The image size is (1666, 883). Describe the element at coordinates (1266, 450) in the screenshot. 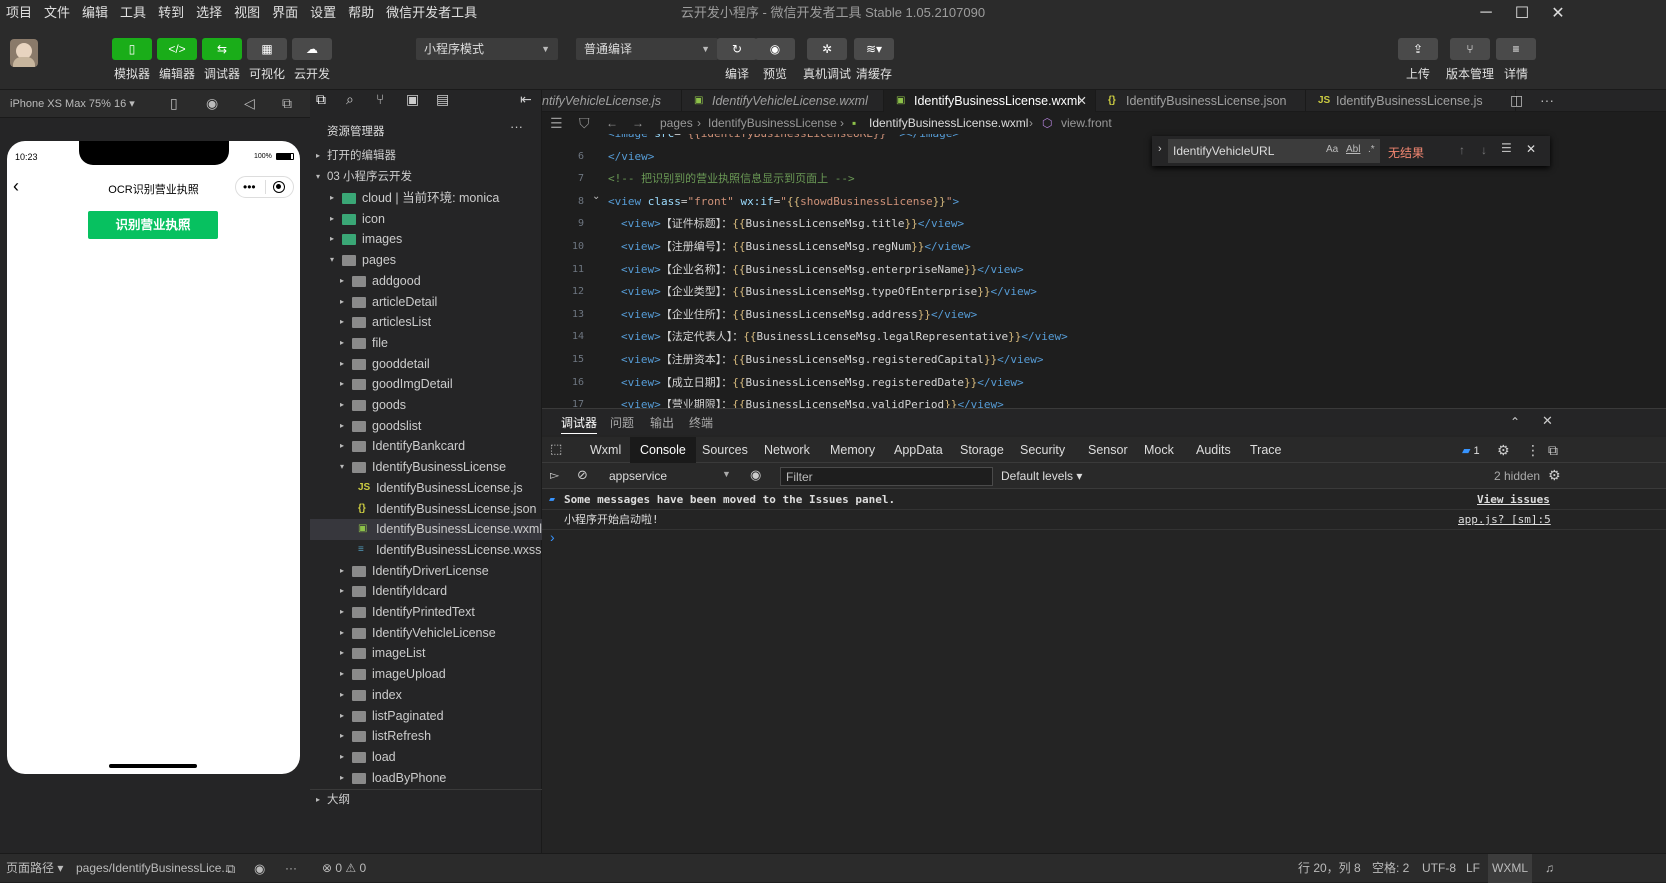

I see `devtools-tab-trace: Trace` at that location.